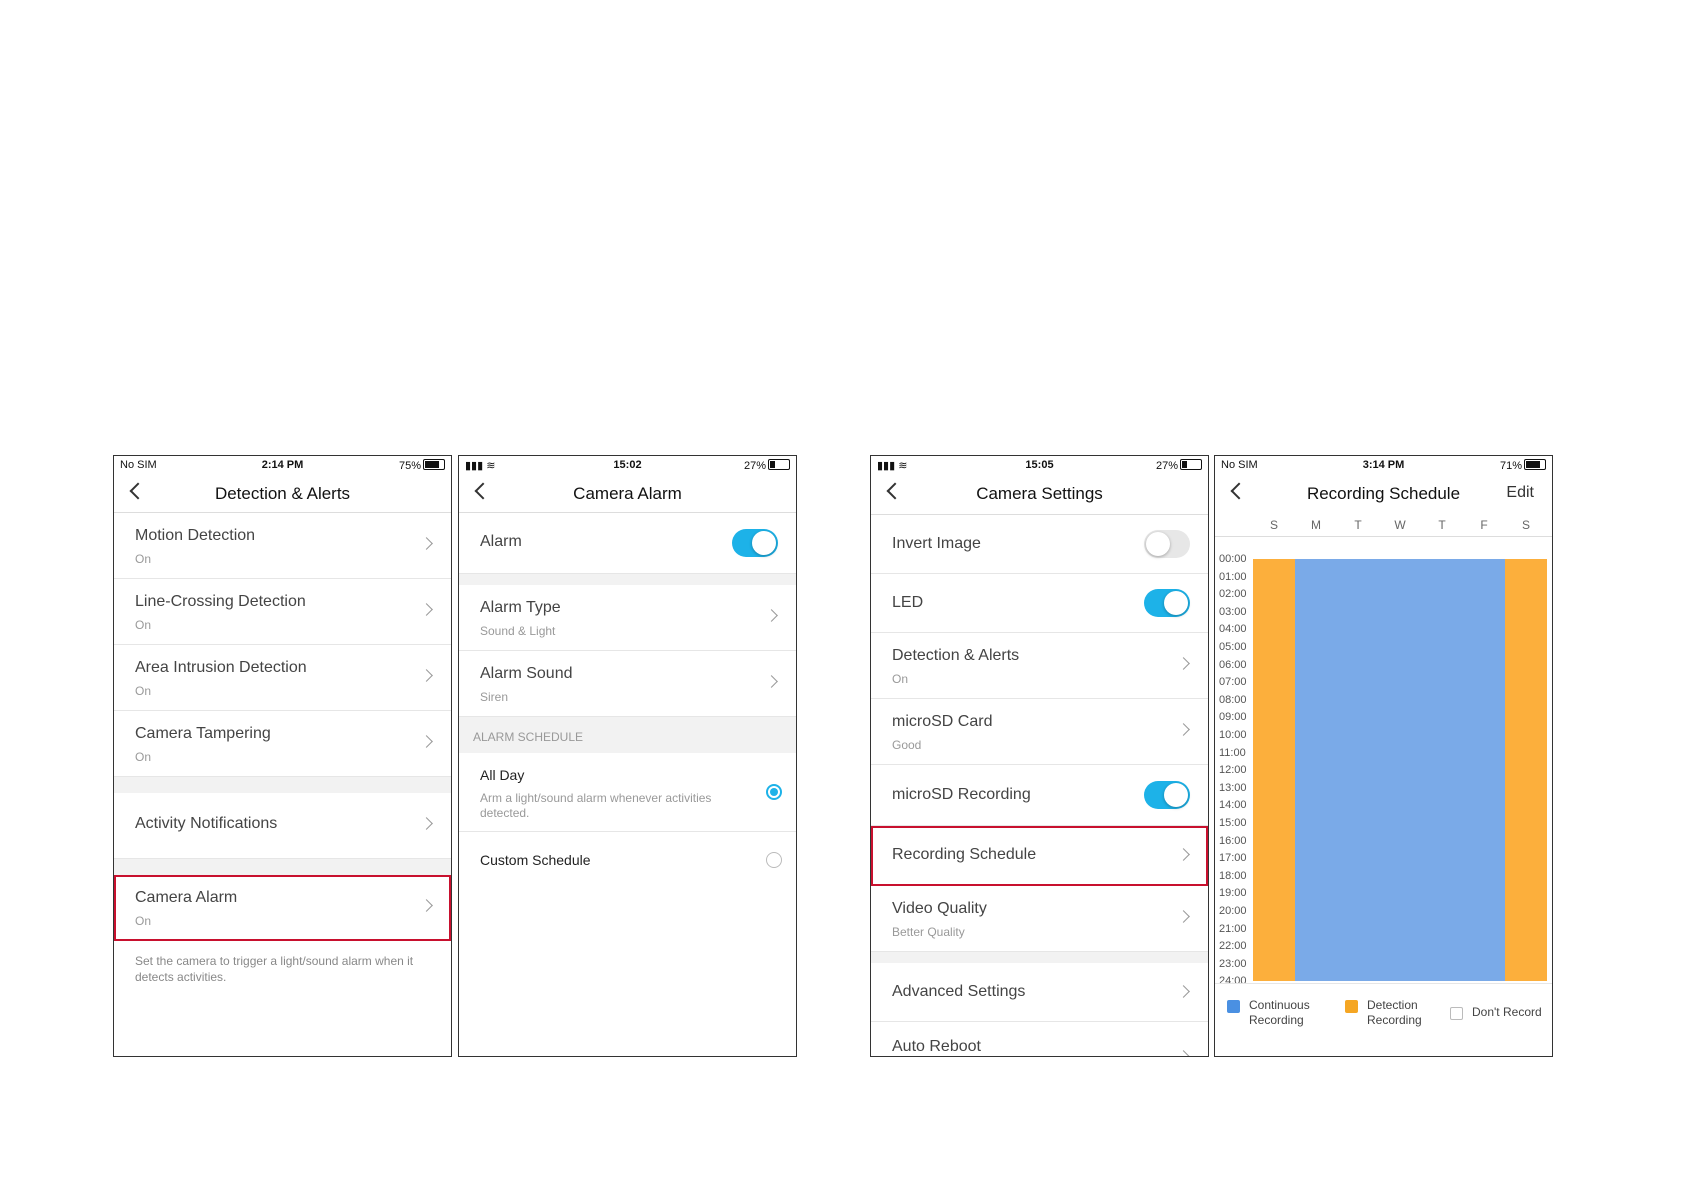  What do you see at coordinates (203, 733) in the screenshot?
I see `row-title: Camera Tampering` at bounding box center [203, 733].